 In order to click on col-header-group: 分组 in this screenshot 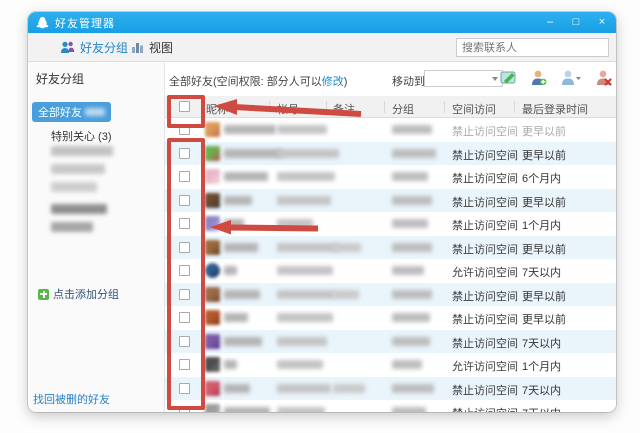, I will do `click(403, 109)`.